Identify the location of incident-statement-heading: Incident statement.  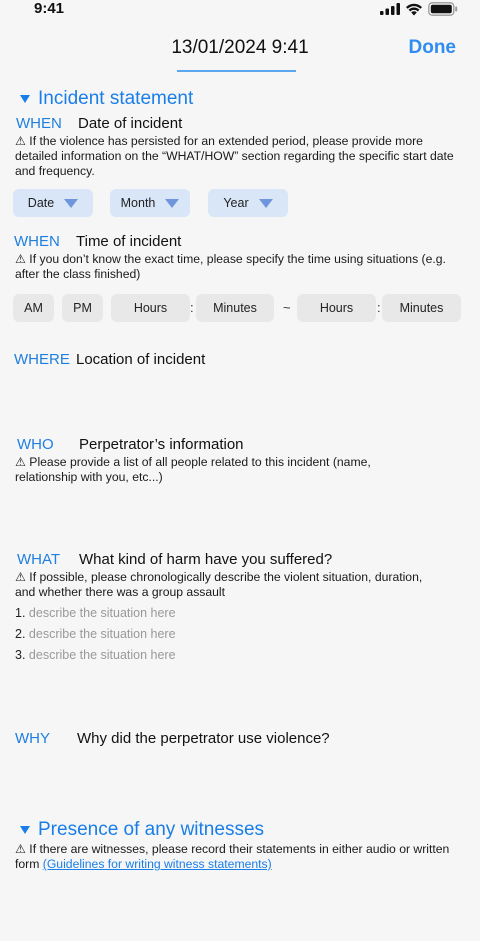
(116, 98).